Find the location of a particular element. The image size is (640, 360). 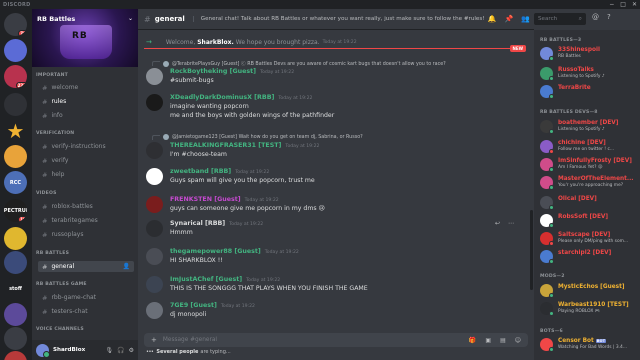

message: 7GE9 [Guest] Today at 19:22 dj monopoli is located at coordinates (336, 311).